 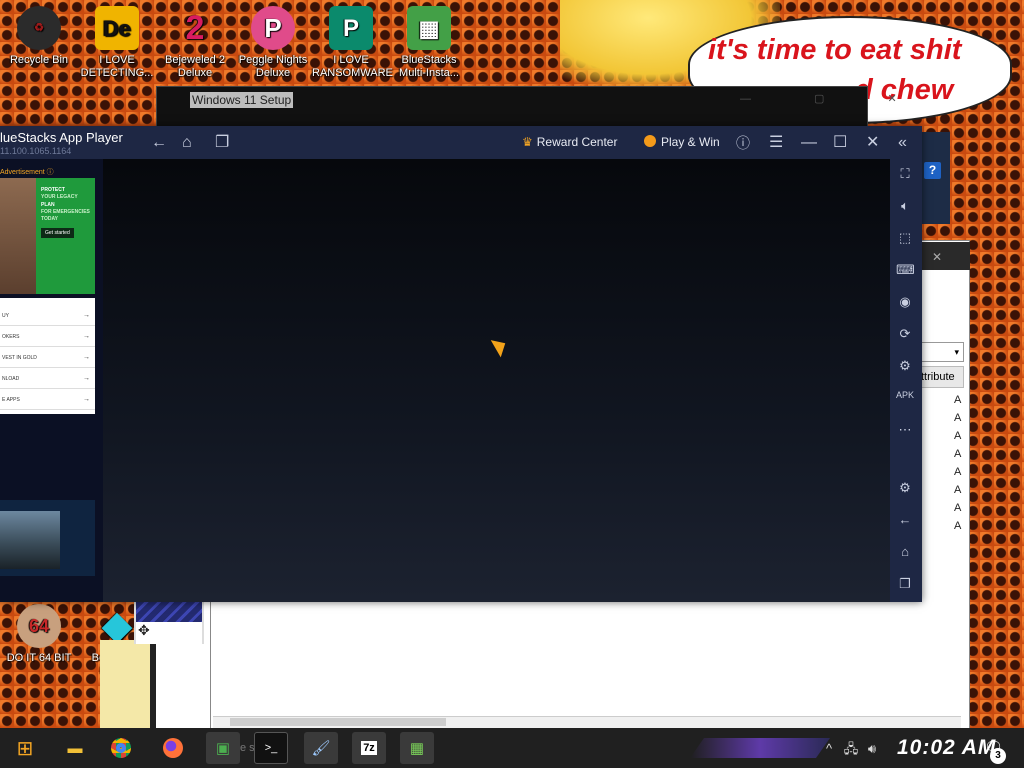 I want to click on system-tray: ^ 🖧︎ 🔊︎, so click(x=851, y=751).